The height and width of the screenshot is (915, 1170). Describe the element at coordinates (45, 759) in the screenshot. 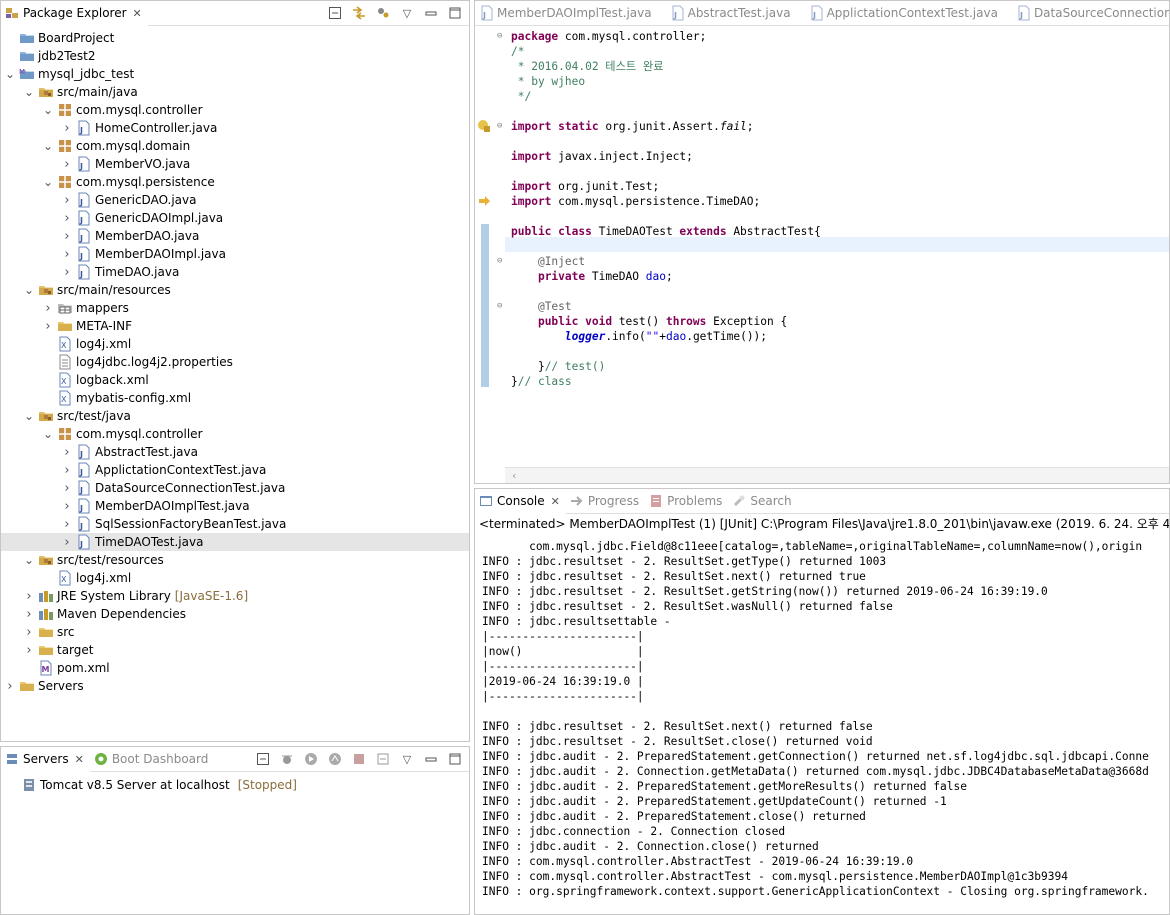

I see `tab-servers: Servers ✕` at that location.